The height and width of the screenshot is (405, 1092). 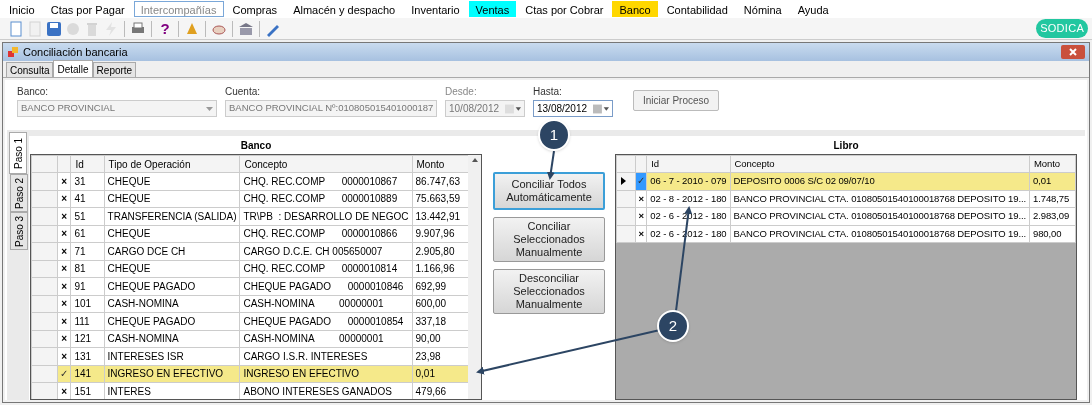 What do you see at coordinates (75, 52) in the screenshot?
I see `window-title: Conciliación bancaria` at bounding box center [75, 52].